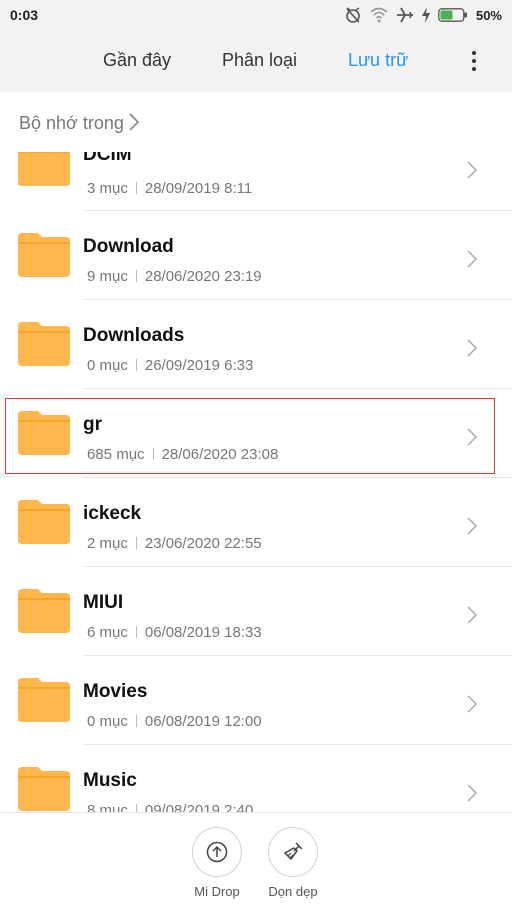 This screenshot has height=911, width=512. I want to click on folder-item-count: 2 mục, so click(107, 543).